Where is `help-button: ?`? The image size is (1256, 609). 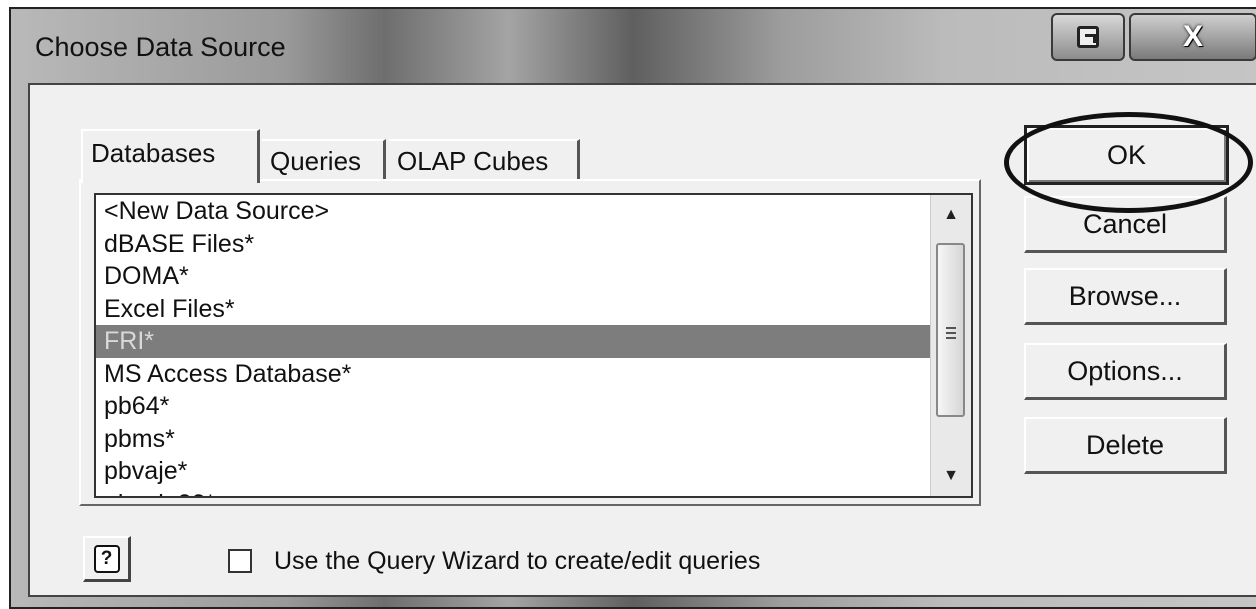 help-button: ? is located at coordinates (107, 559).